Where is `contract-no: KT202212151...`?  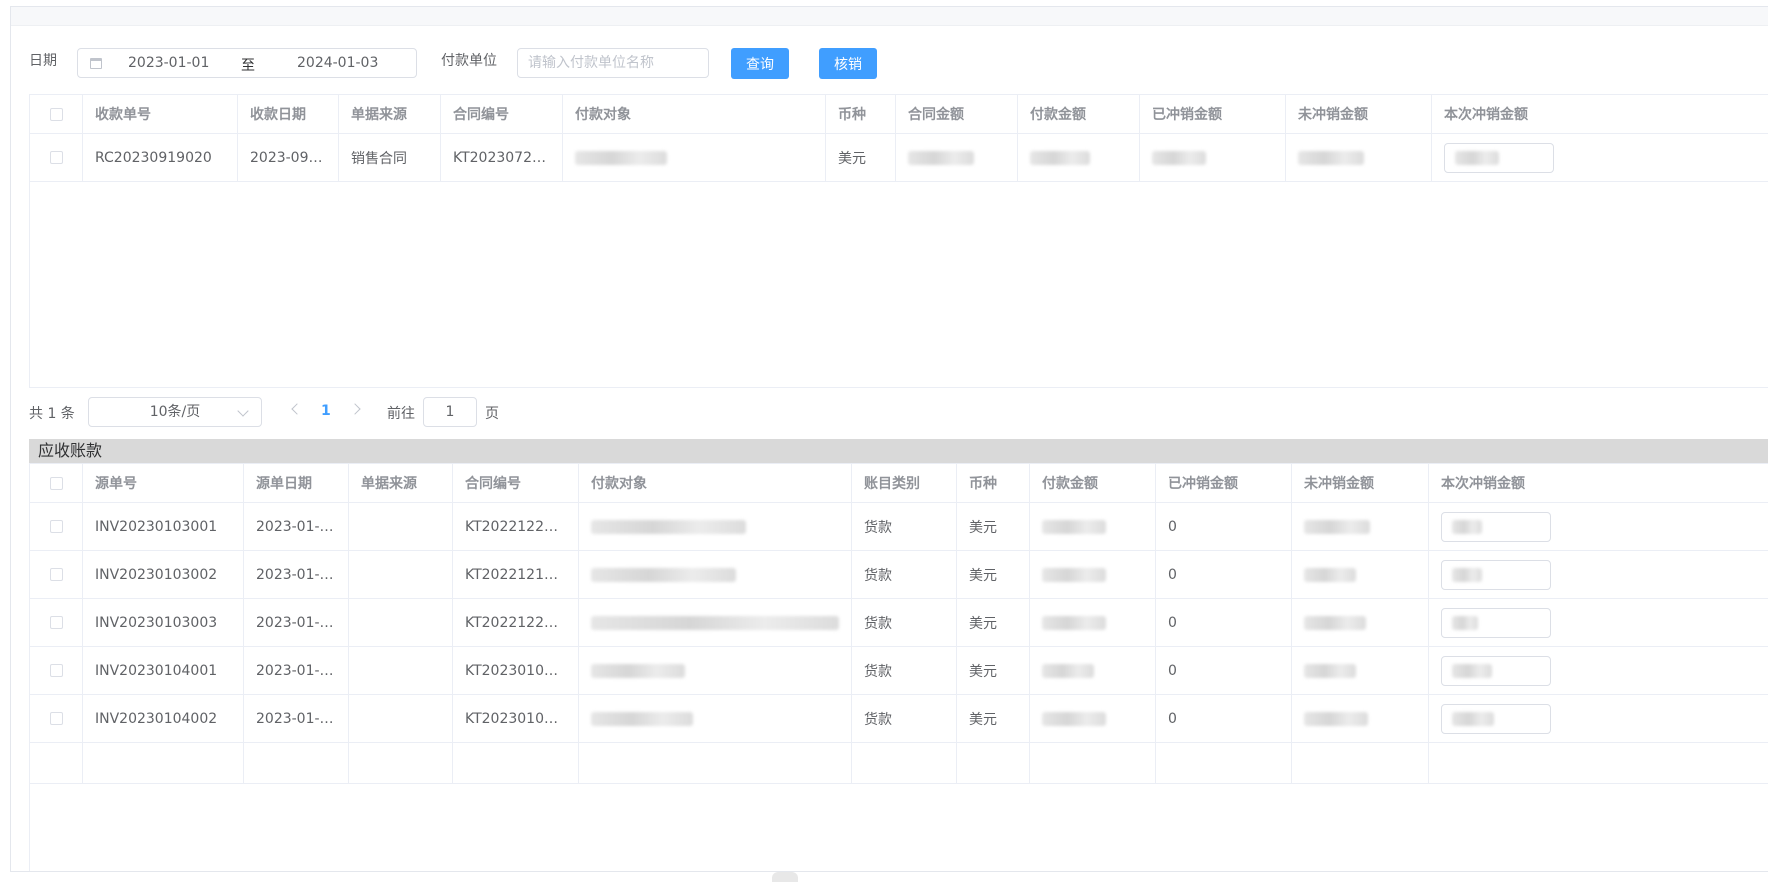
contract-no: KT202212151... is located at coordinates (516, 574).